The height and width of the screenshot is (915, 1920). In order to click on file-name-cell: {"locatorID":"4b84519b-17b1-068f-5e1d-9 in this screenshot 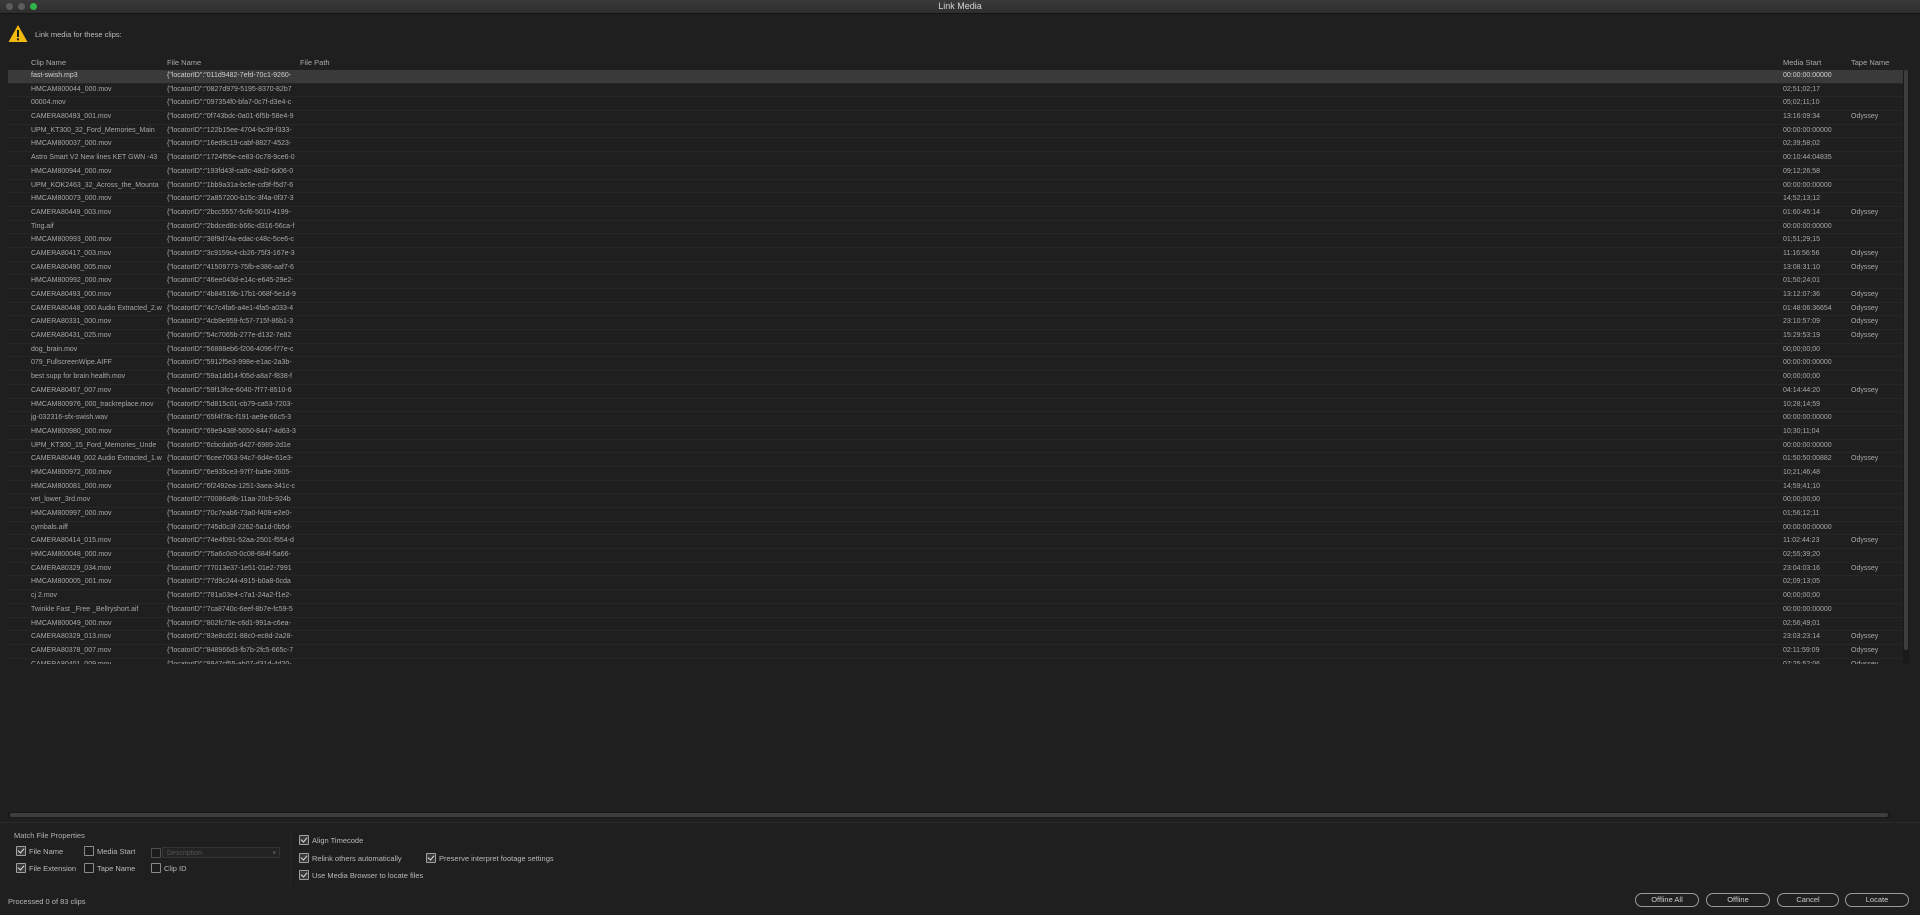, I will do `click(231, 294)`.